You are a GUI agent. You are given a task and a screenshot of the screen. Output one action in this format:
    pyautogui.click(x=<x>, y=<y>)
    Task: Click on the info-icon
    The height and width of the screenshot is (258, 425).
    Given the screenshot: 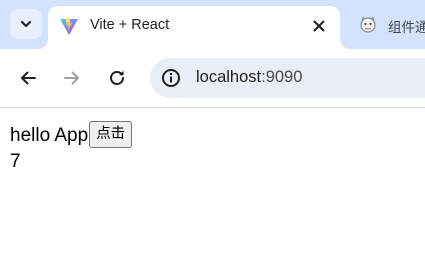 What is the action you would take?
    pyautogui.click(x=171, y=78)
    